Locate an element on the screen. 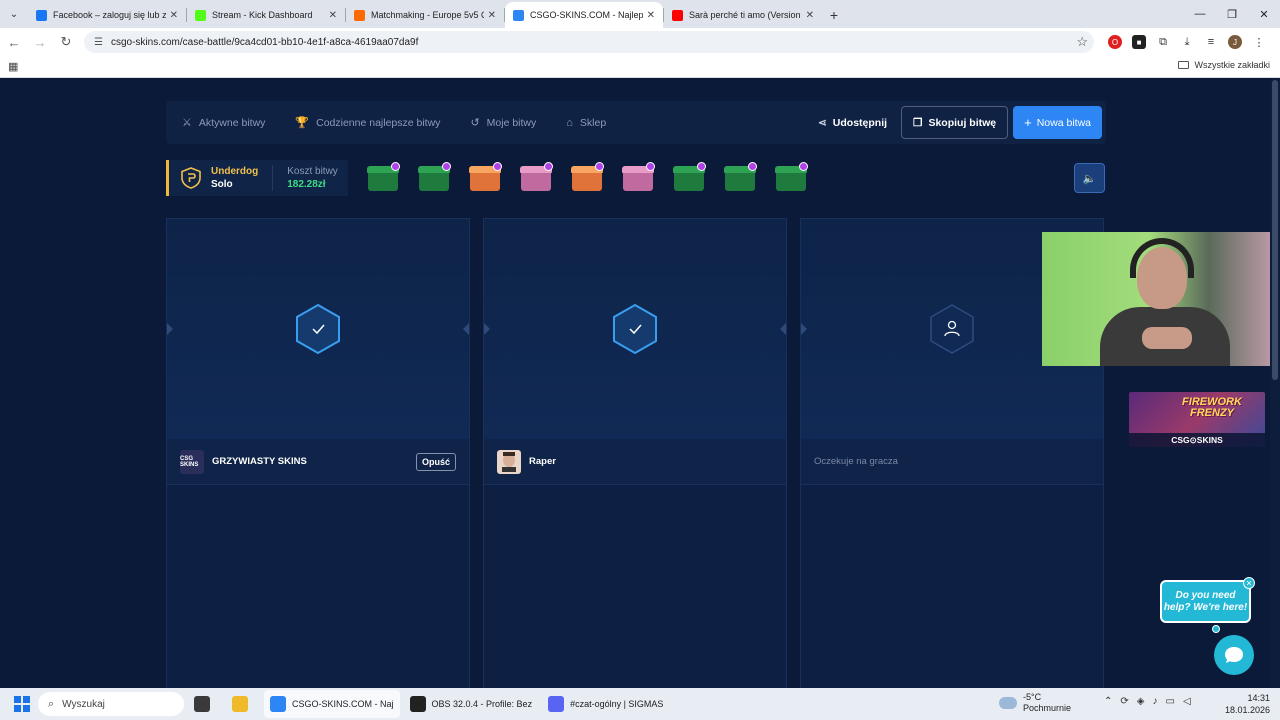 This screenshot has width=1280, height=720. opera-extension-icon: O is located at coordinates (1115, 42).